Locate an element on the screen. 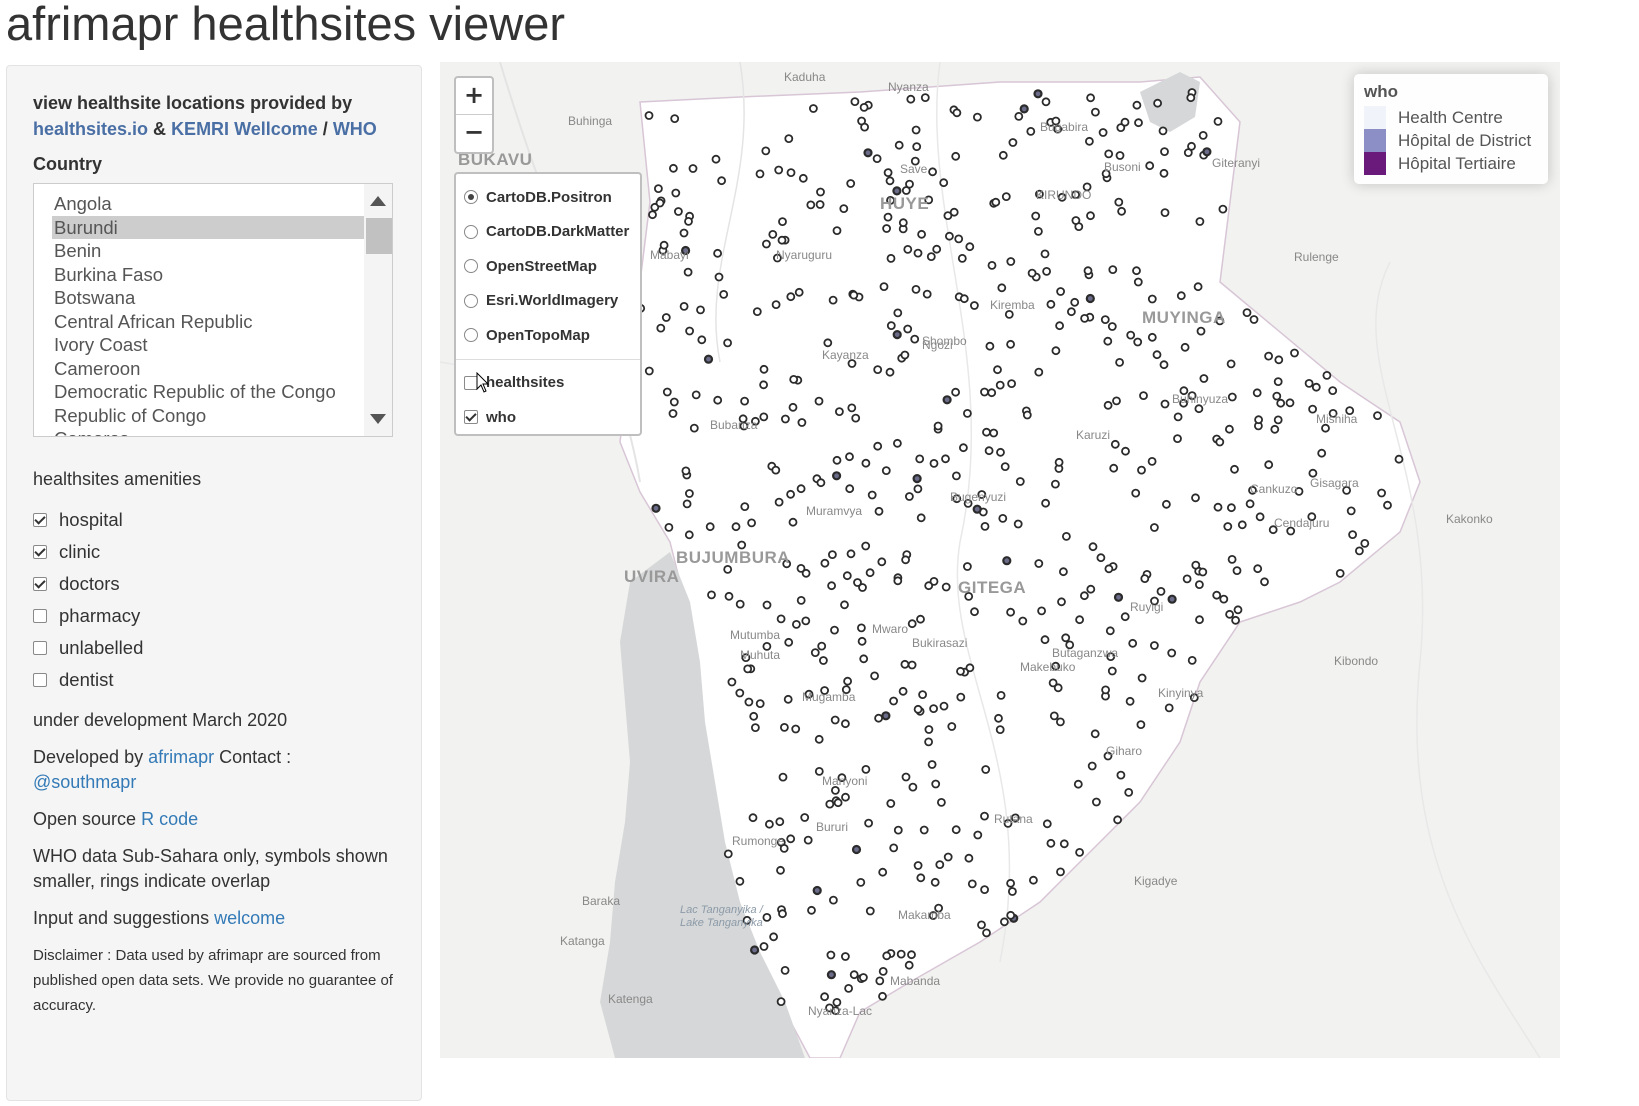 The width and height of the screenshot is (1639, 1106). base-layer-option: CartoDB.Positron is located at coordinates (548, 197).